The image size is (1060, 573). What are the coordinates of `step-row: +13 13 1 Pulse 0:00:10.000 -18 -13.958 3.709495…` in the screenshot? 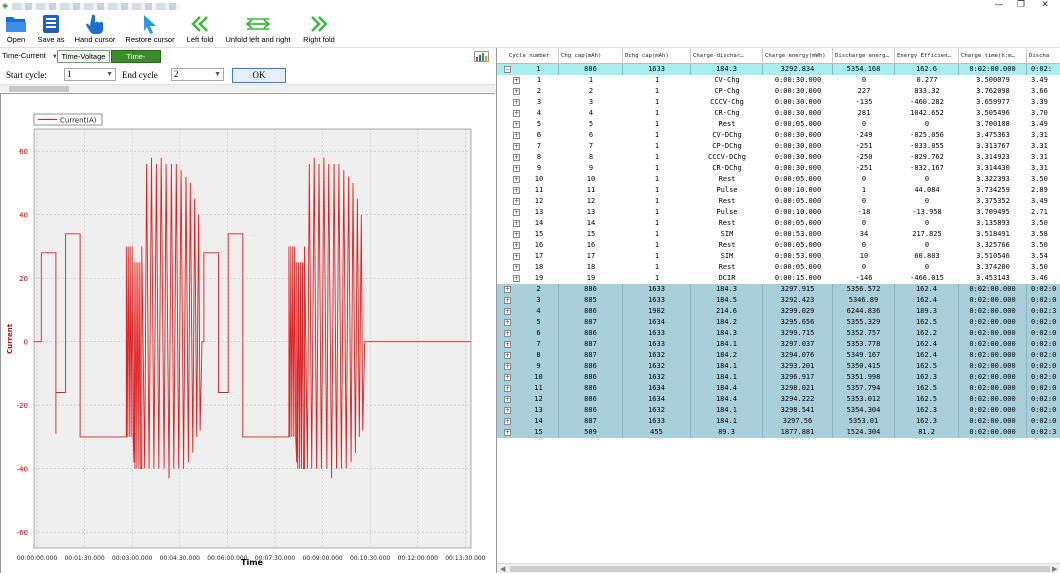 It's located at (778, 212).